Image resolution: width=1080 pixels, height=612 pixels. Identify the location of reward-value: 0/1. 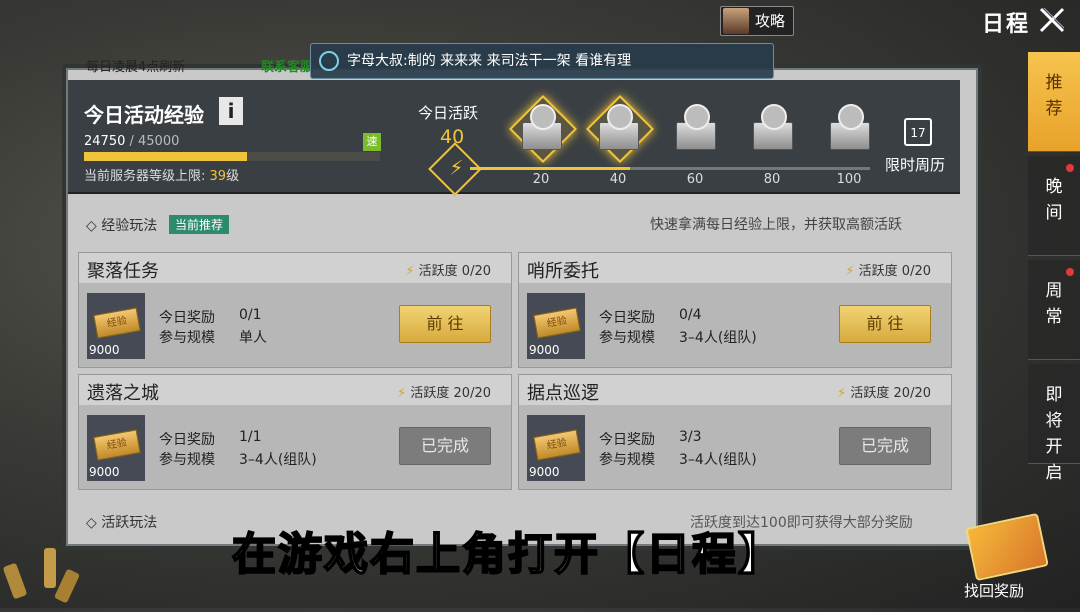
(250, 315).